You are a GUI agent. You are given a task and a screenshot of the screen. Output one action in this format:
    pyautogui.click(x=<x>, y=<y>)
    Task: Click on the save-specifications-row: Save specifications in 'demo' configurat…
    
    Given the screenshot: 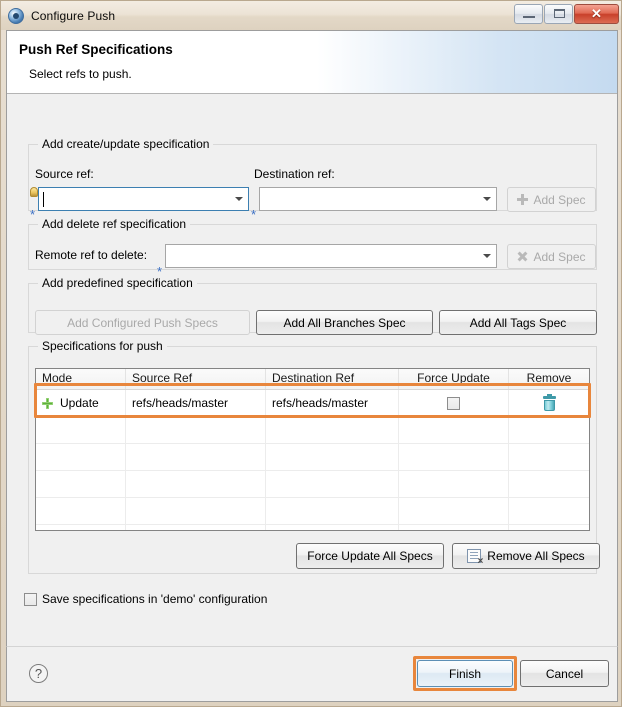 What is the action you would take?
    pyautogui.click(x=145, y=599)
    